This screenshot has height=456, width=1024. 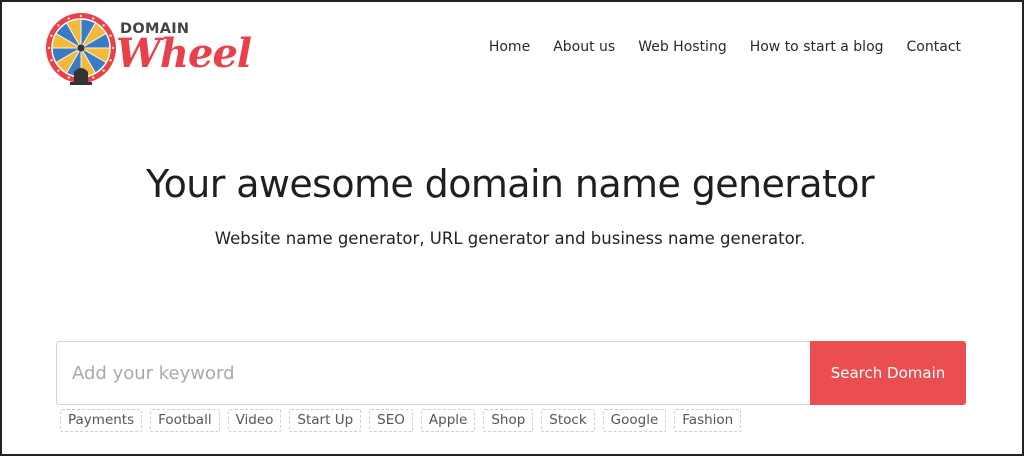 I want to click on wheel-logo-icon, so click(x=81, y=49).